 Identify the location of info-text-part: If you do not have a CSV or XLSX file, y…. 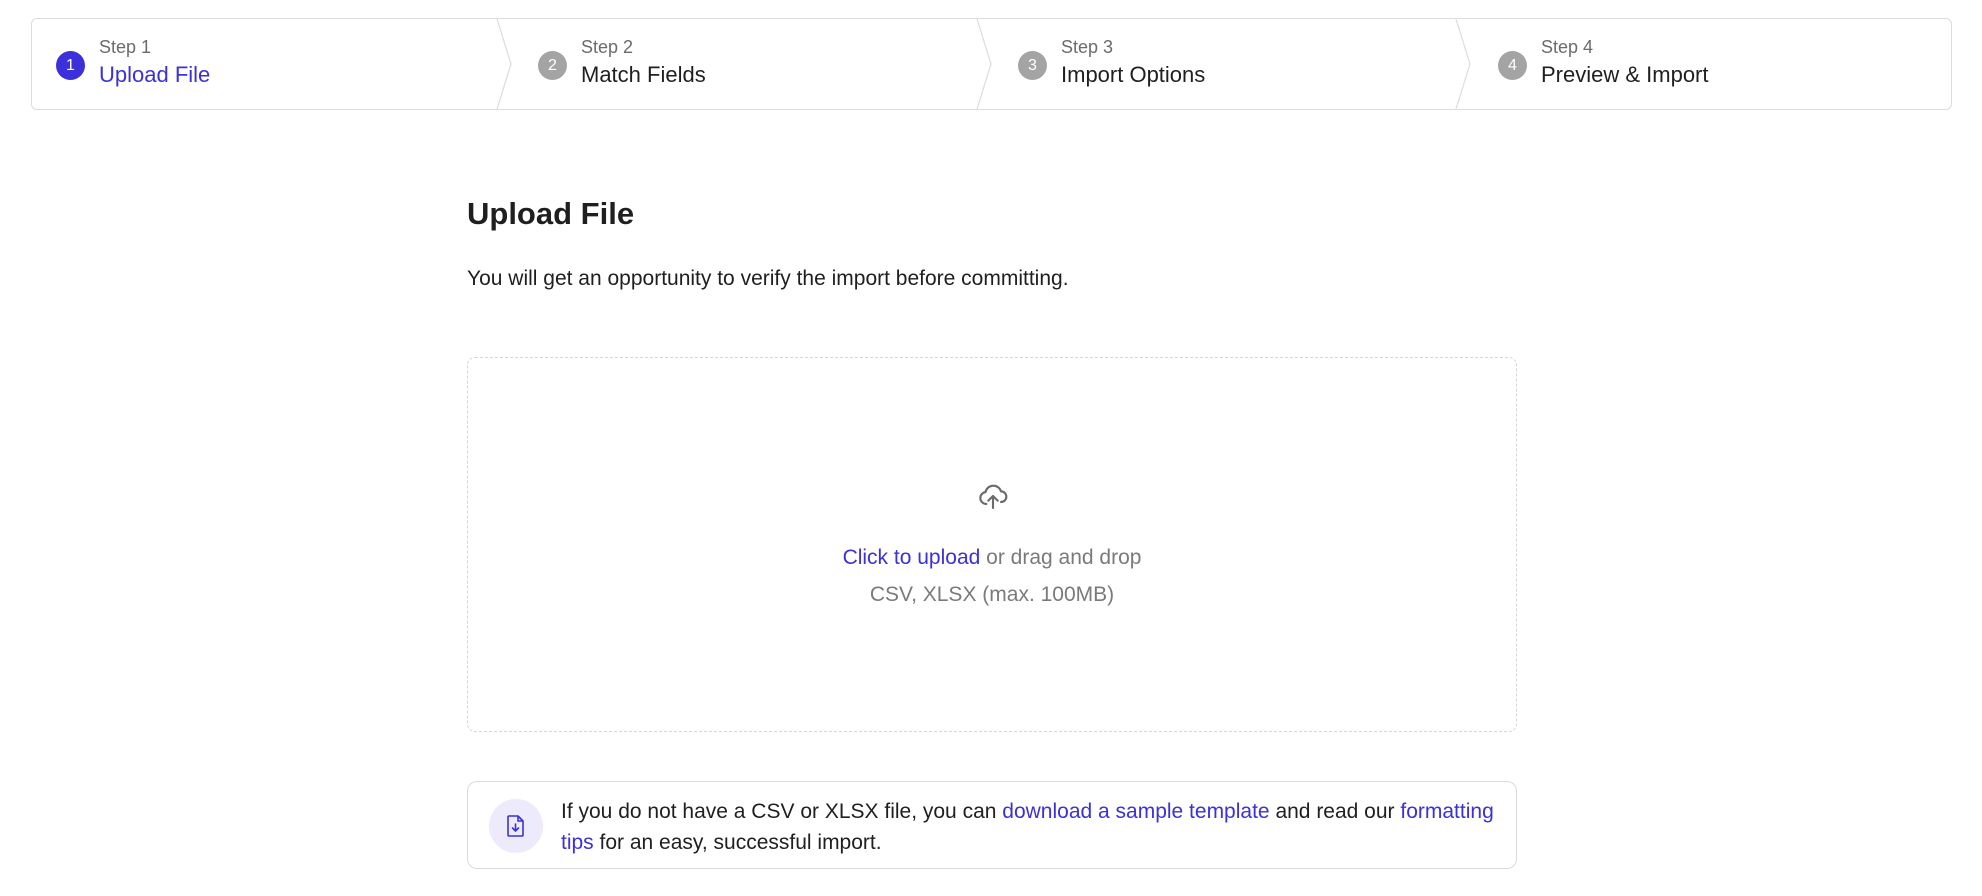
(782, 811).